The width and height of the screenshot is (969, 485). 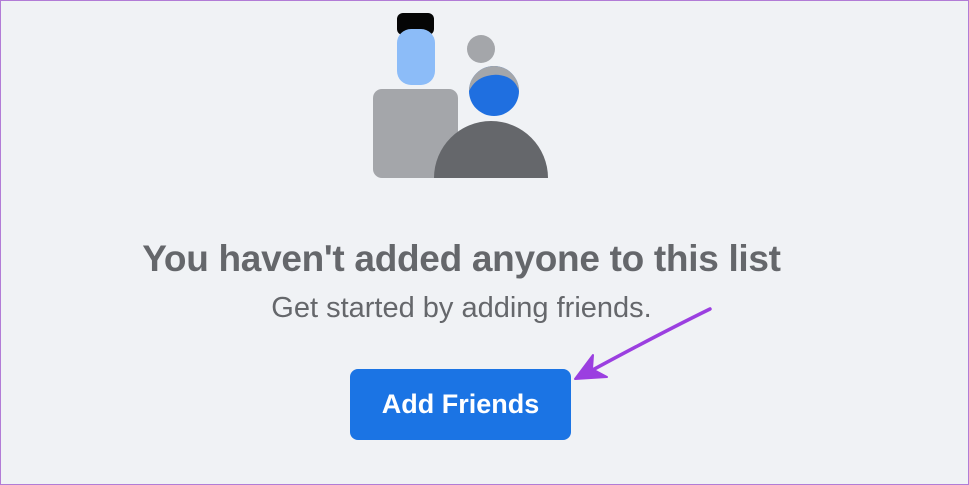 What do you see at coordinates (643, 343) in the screenshot?
I see `purple-pointer-arrow-icon` at bounding box center [643, 343].